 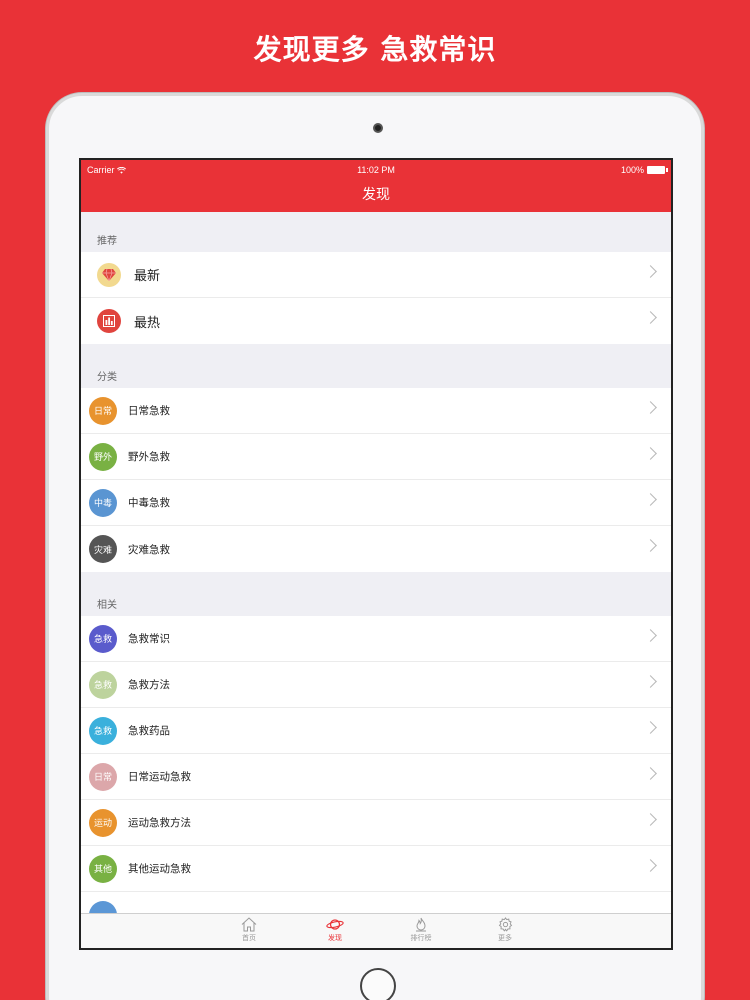 What do you see at coordinates (376, 823) in the screenshot?
I see `list-item-sports-first-aid-methods: 运动 运动急救方法` at bounding box center [376, 823].